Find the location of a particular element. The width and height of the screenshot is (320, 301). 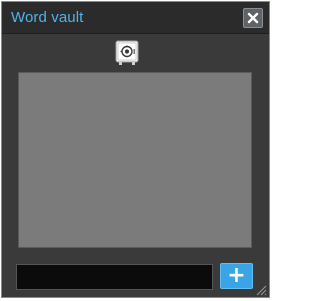

add-word-button: + is located at coordinates (236, 276).